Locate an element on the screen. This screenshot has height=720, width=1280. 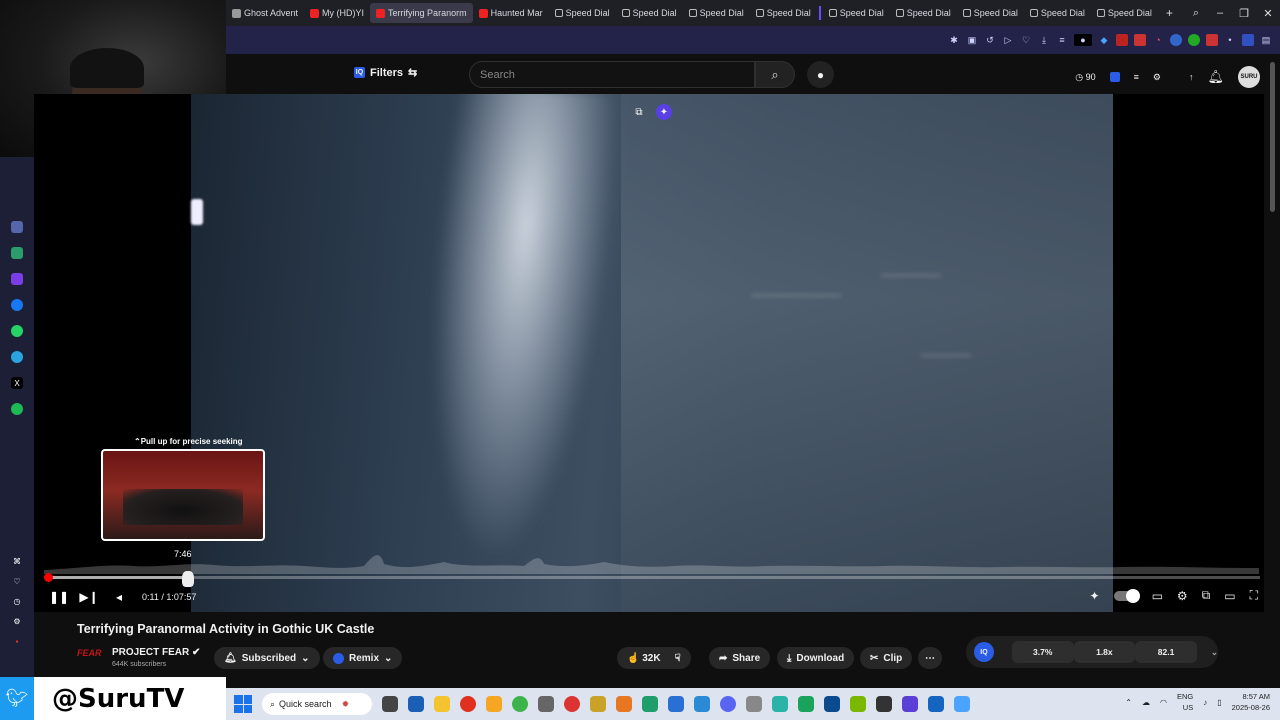
dislike-button: ☟ is located at coordinates (678, 658).